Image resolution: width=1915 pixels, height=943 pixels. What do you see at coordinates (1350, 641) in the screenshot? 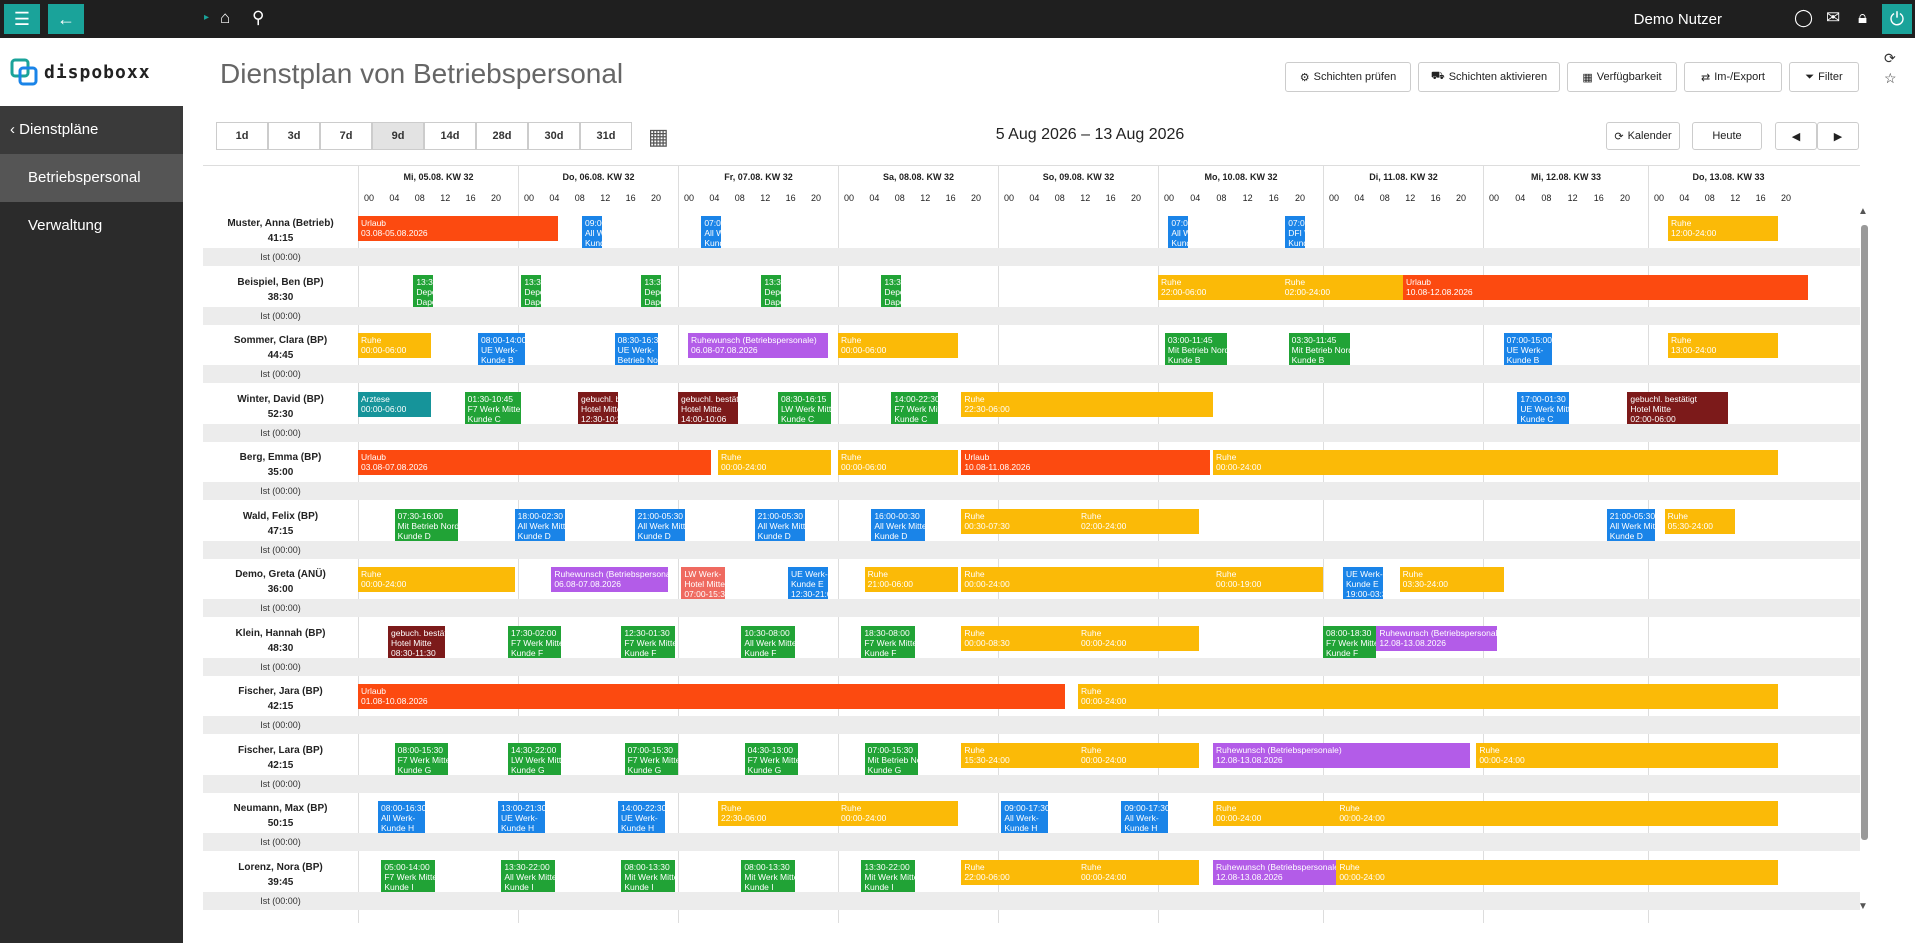
I see `shift-block: 08:00-18:30 F7 Werk Mitte Kunde F` at bounding box center [1350, 641].